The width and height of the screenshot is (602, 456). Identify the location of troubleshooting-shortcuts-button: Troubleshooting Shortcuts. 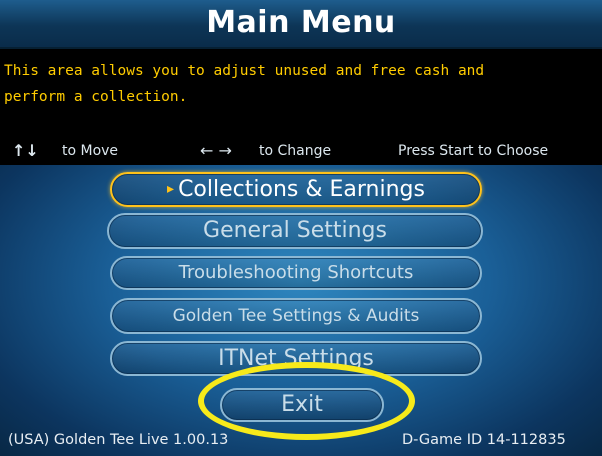
(296, 273).